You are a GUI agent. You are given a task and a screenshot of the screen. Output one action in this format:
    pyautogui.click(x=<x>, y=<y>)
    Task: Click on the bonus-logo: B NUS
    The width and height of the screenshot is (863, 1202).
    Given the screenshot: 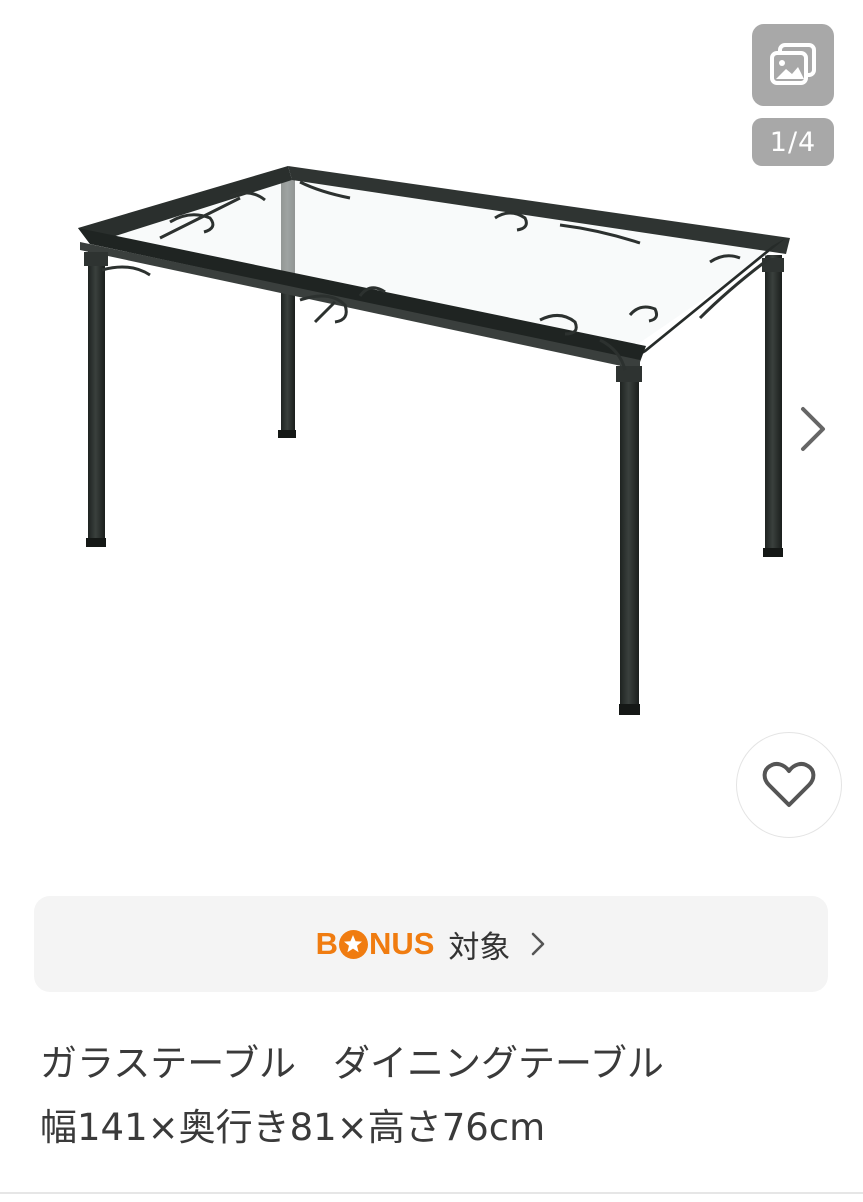 What is the action you would take?
    pyautogui.click(x=375, y=944)
    